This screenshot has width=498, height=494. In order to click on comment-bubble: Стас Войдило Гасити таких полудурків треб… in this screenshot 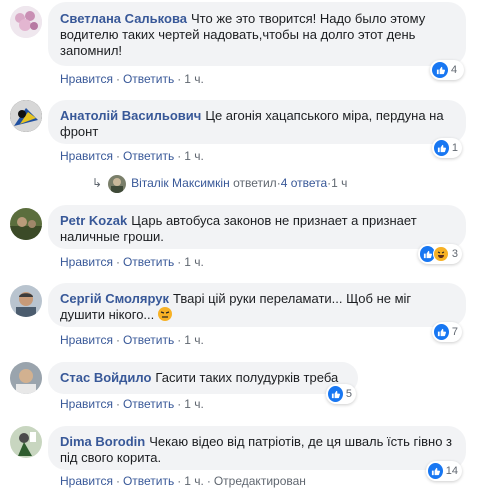, I will do `click(203, 378)`.